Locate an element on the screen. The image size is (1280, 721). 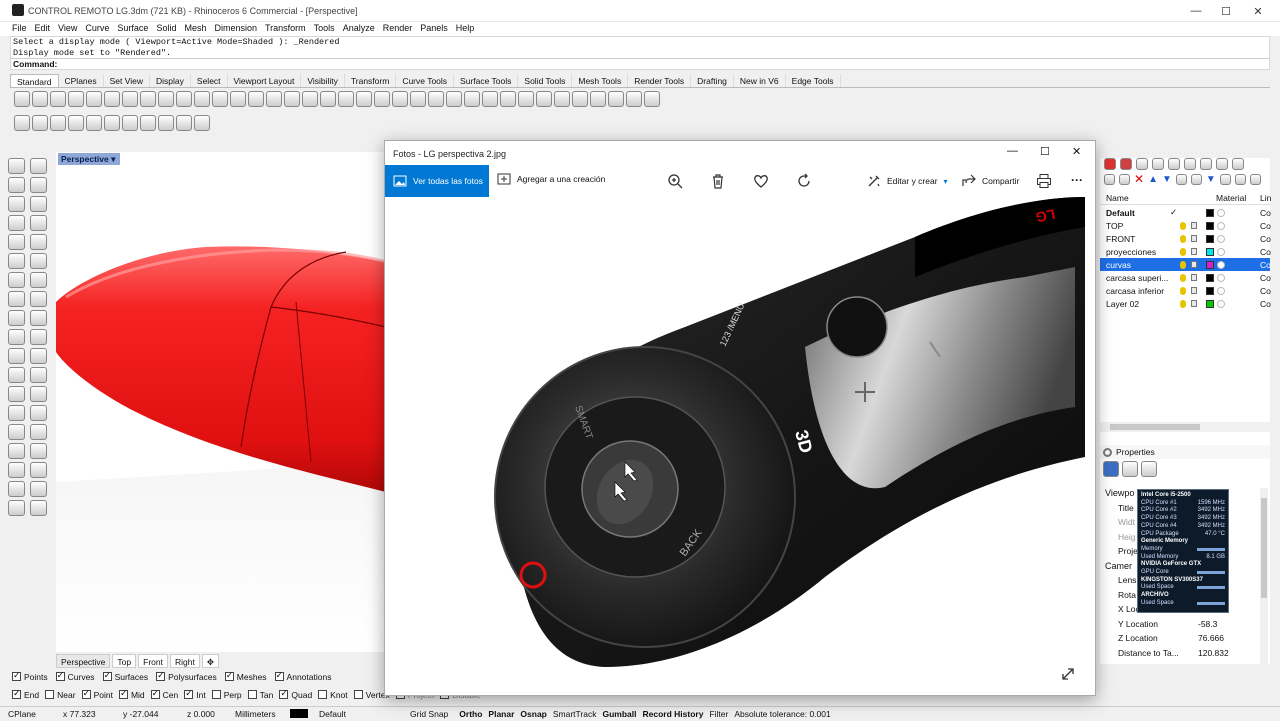
status-filter: Filter is located at coordinates (718, 713).